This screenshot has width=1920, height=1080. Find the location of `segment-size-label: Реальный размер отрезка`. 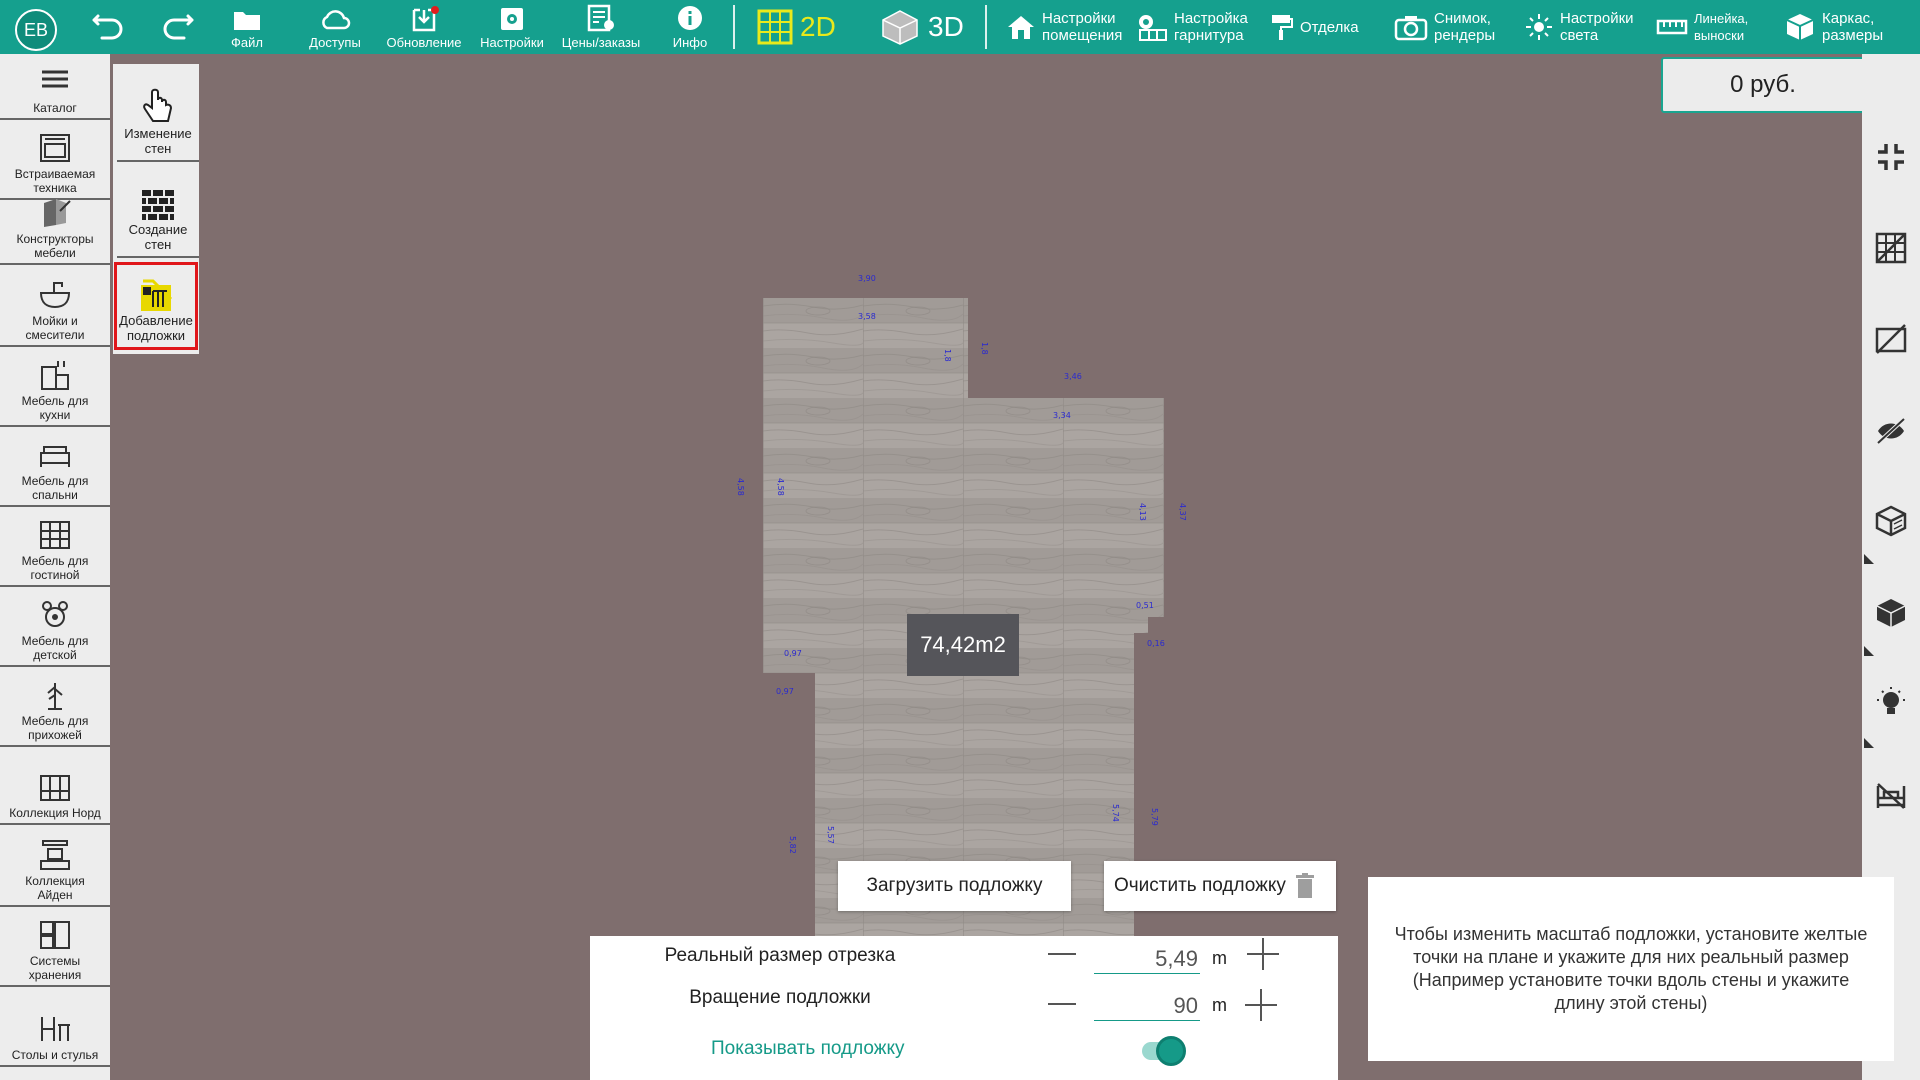

segment-size-label: Реальный размер отрезка is located at coordinates (780, 955).